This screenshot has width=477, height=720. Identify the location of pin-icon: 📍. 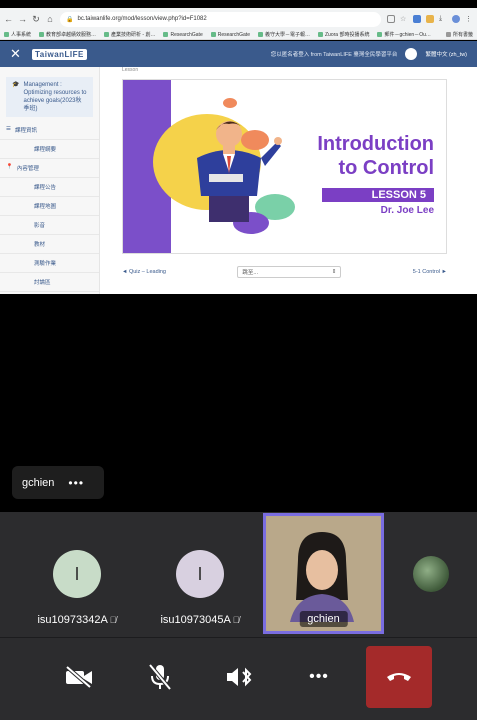
(9, 167).